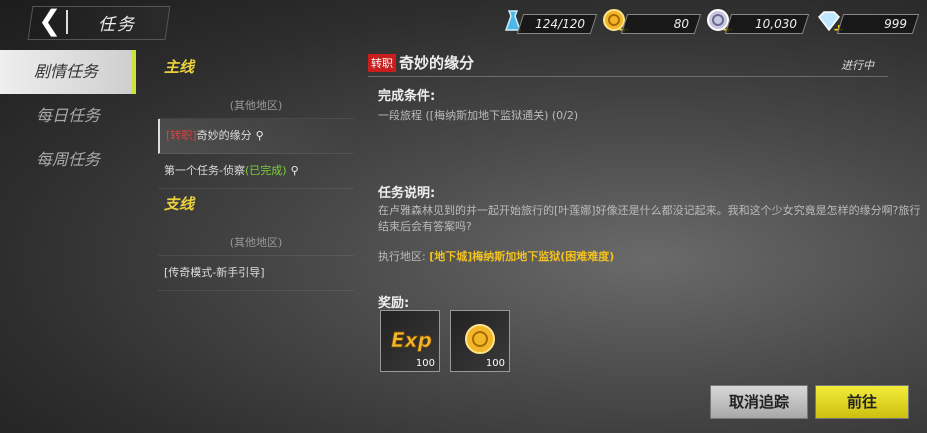 This screenshot has height=433, width=927. I want to click on description-label: 任务说明:, so click(407, 193).